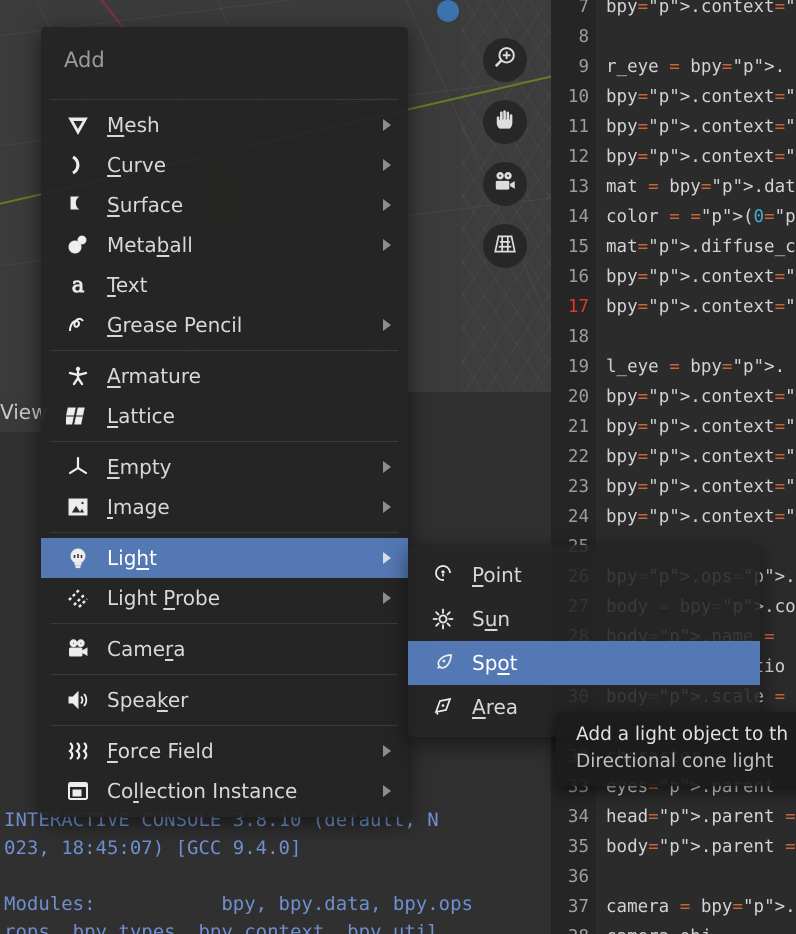  What do you see at coordinates (673, 877) in the screenshot?
I see `code-line: 36` at bounding box center [673, 877].